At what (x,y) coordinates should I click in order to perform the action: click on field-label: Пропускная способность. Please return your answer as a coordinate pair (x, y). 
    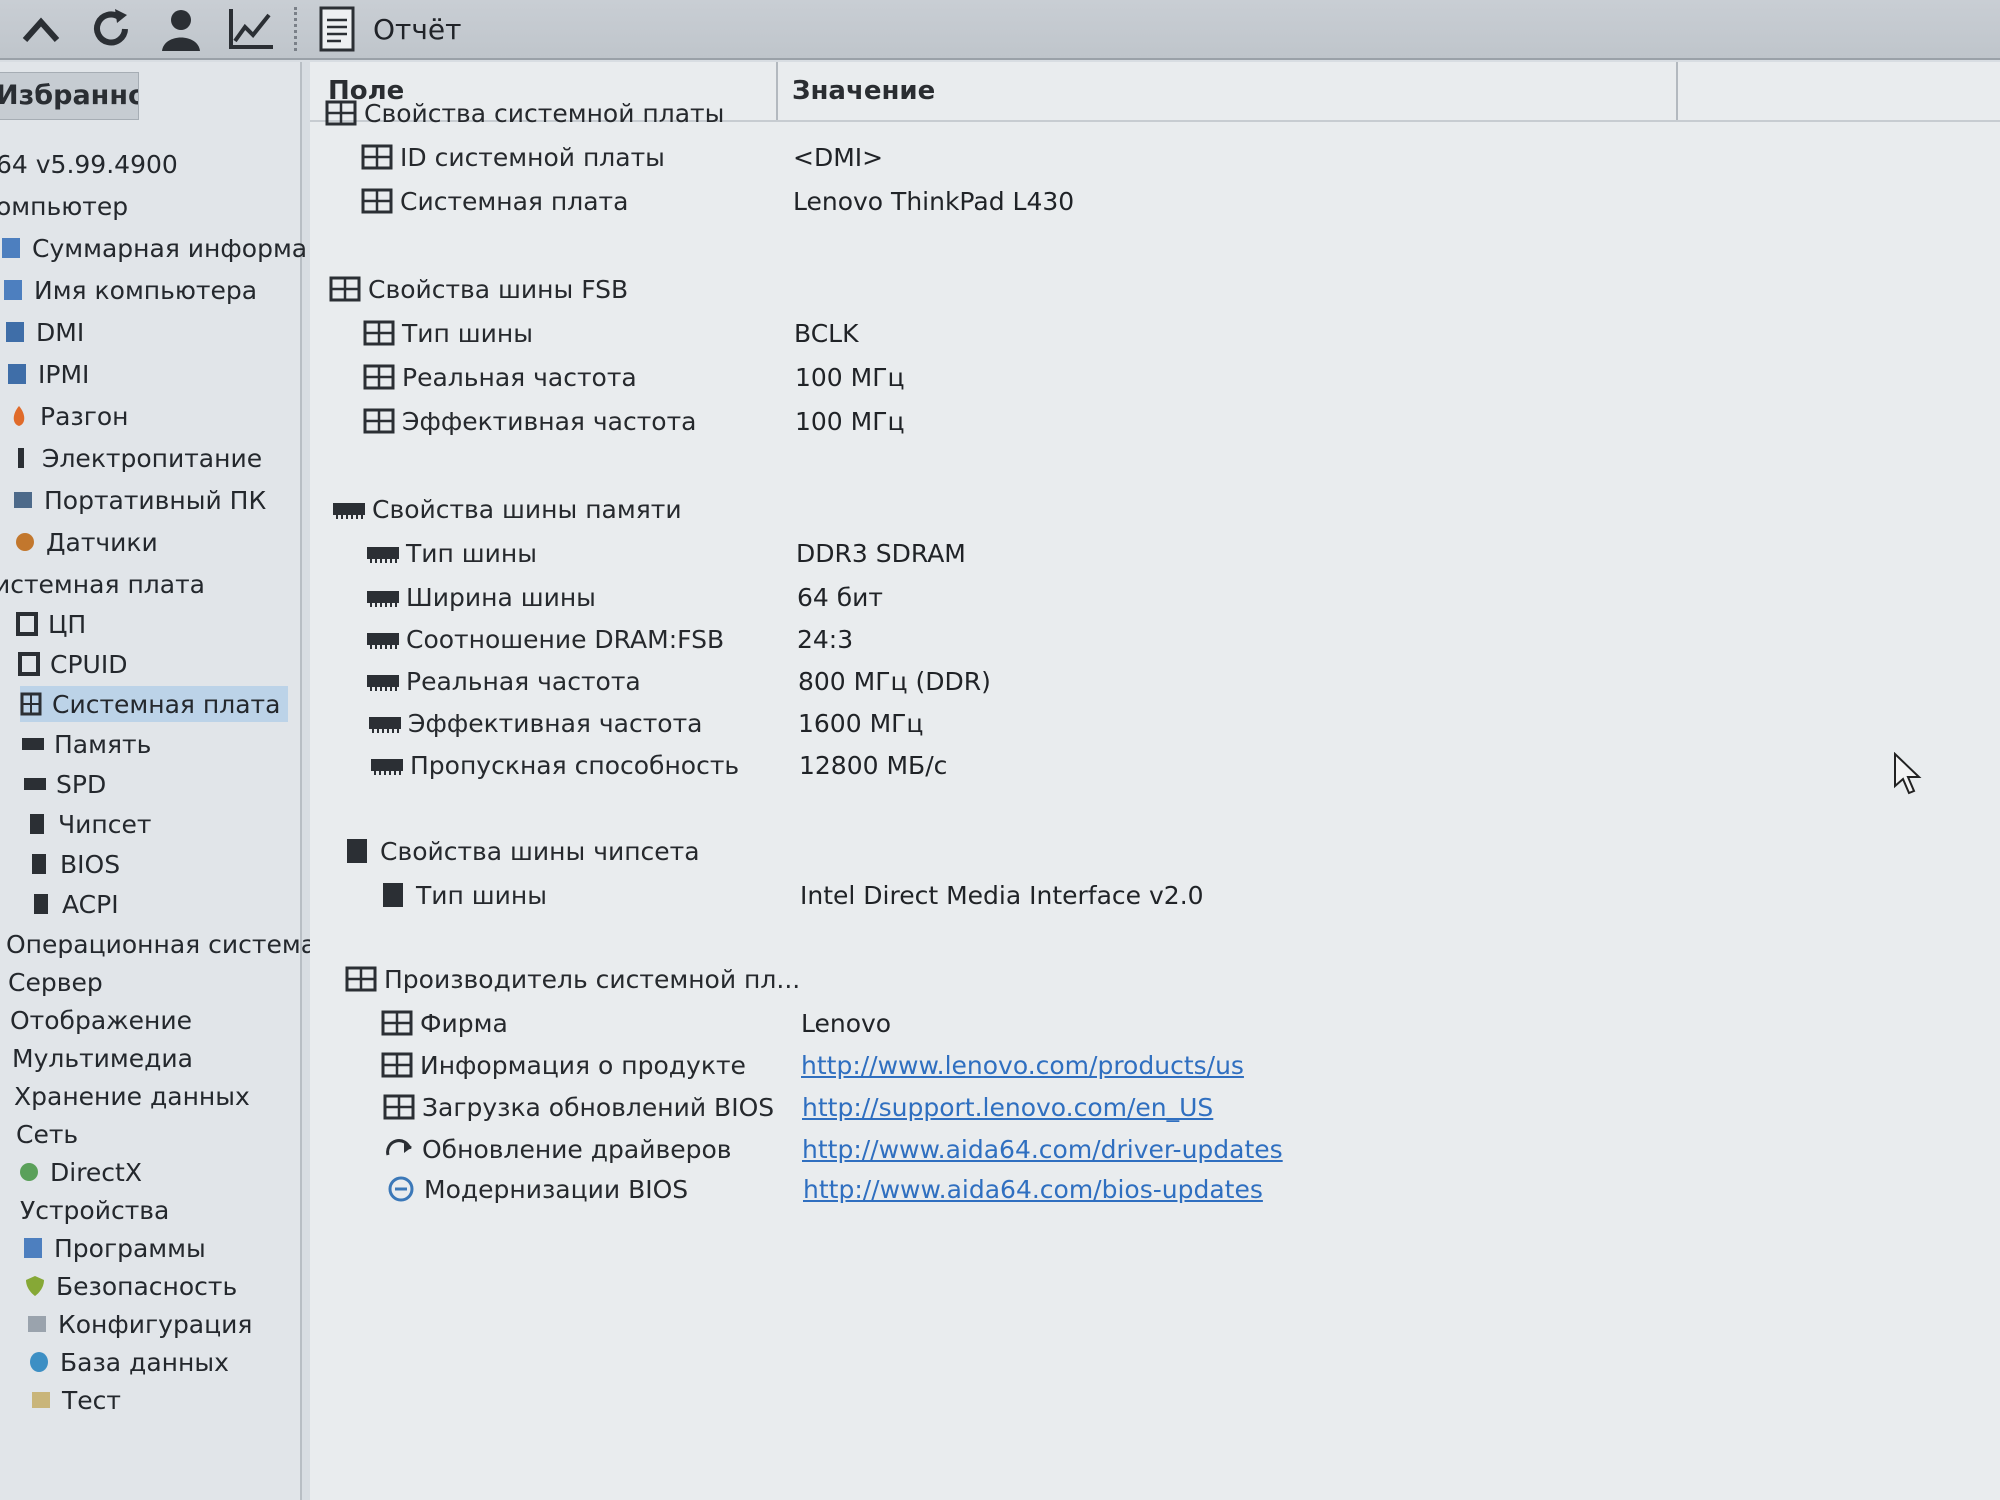
    Looking at the image, I should click on (575, 765).